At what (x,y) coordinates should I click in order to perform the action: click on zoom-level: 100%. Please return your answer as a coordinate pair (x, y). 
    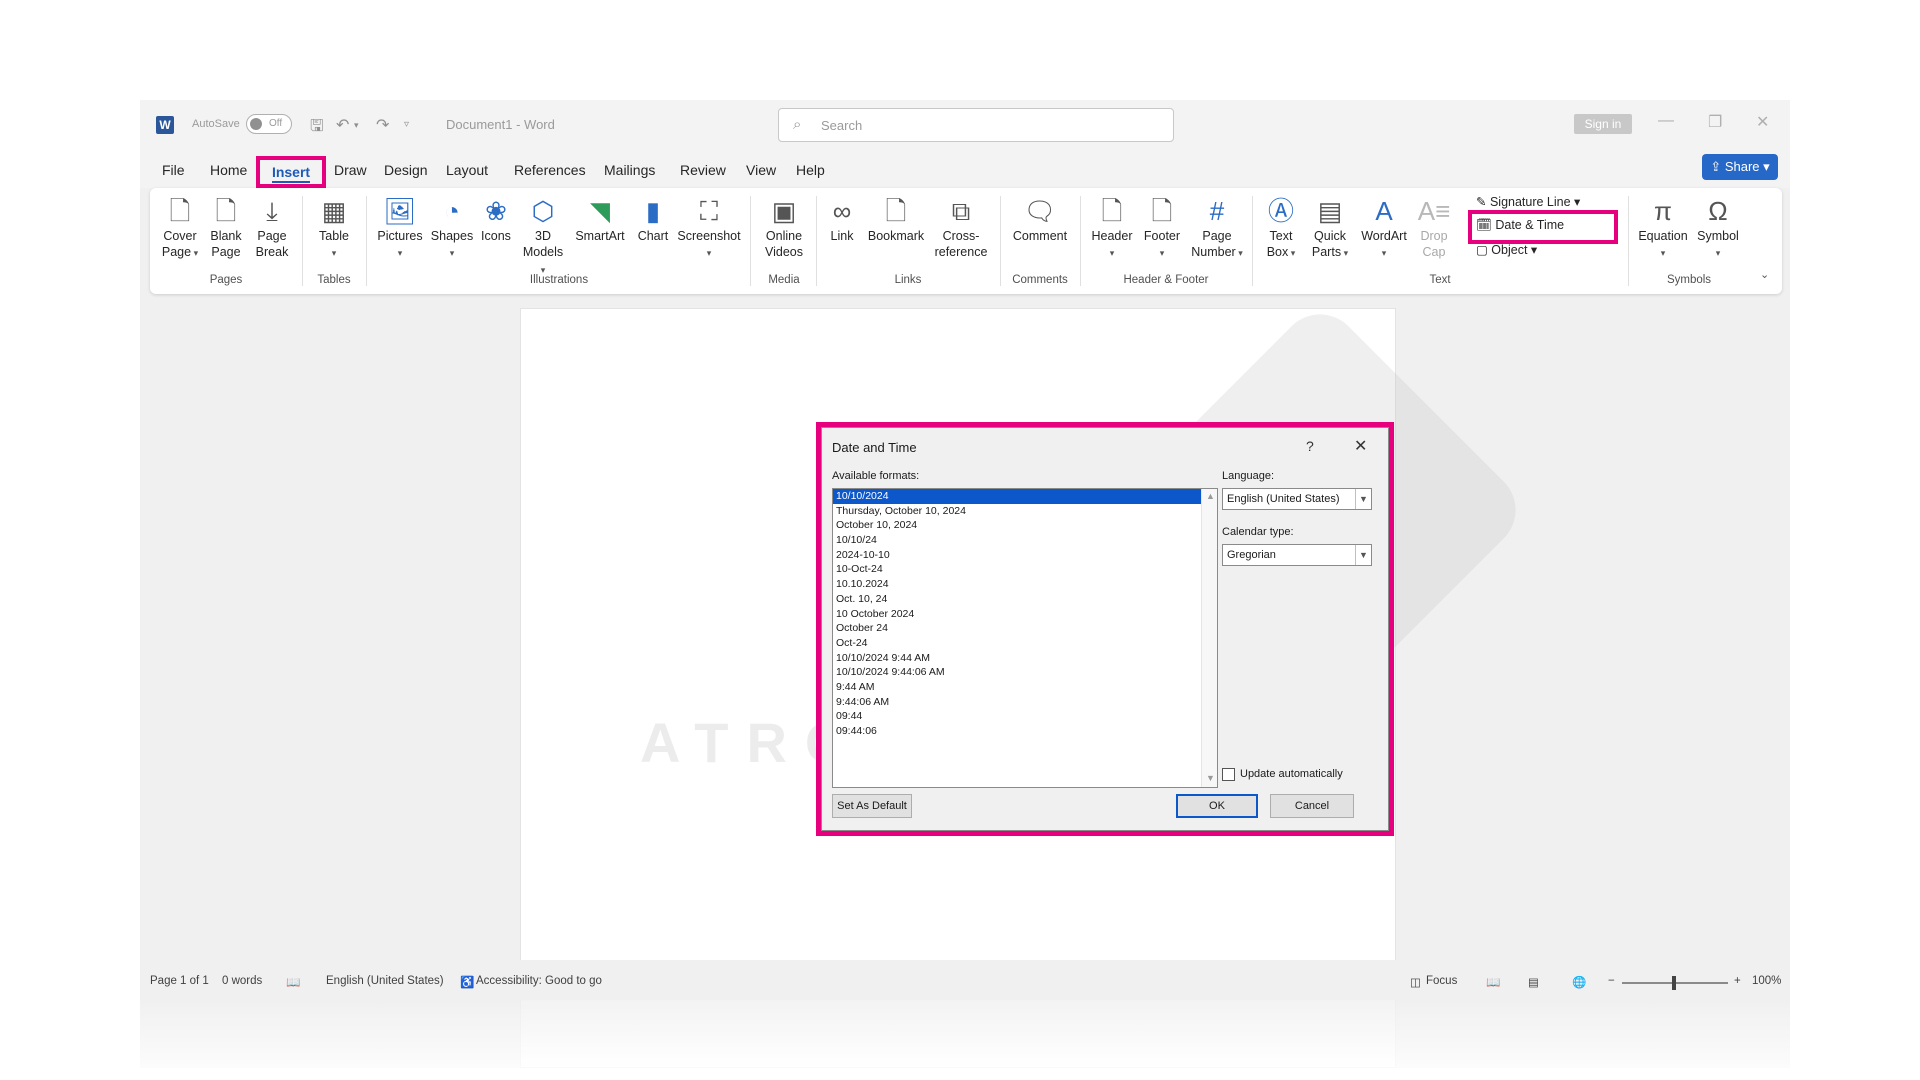
    Looking at the image, I should click on (1766, 981).